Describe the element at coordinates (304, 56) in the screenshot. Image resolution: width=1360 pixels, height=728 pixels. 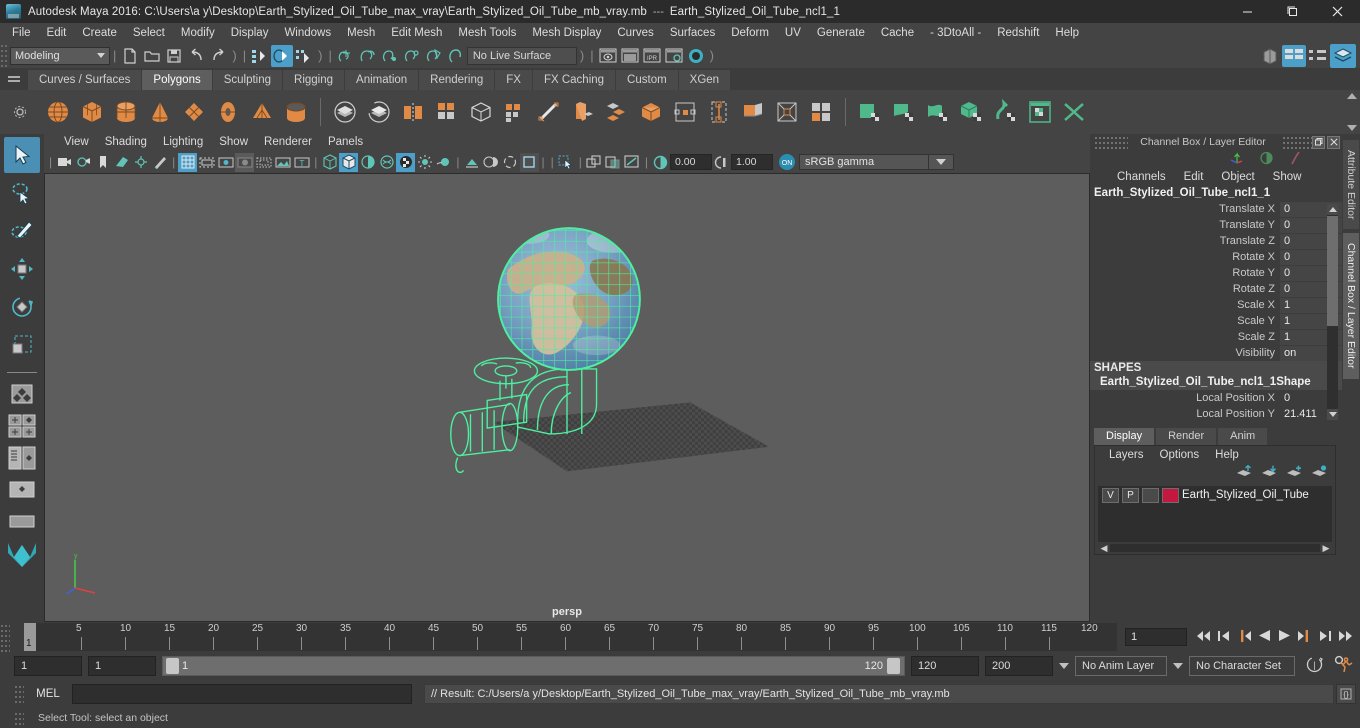
I see `select-by-component-icon` at that location.